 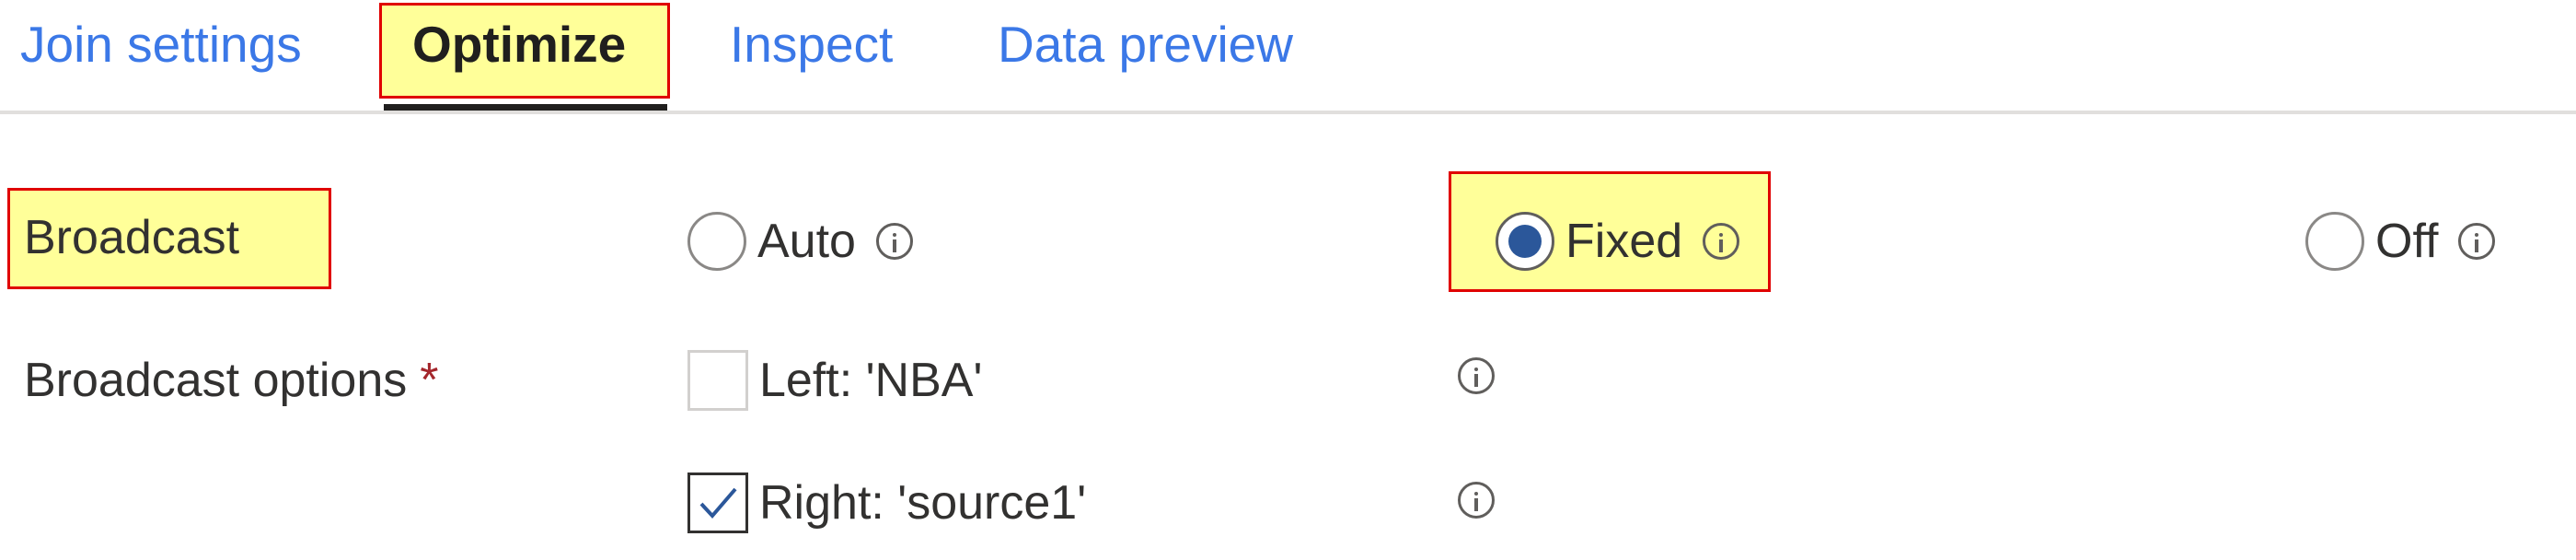 What do you see at coordinates (519, 44) in the screenshot?
I see `tab-optimize-label: Optimize` at bounding box center [519, 44].